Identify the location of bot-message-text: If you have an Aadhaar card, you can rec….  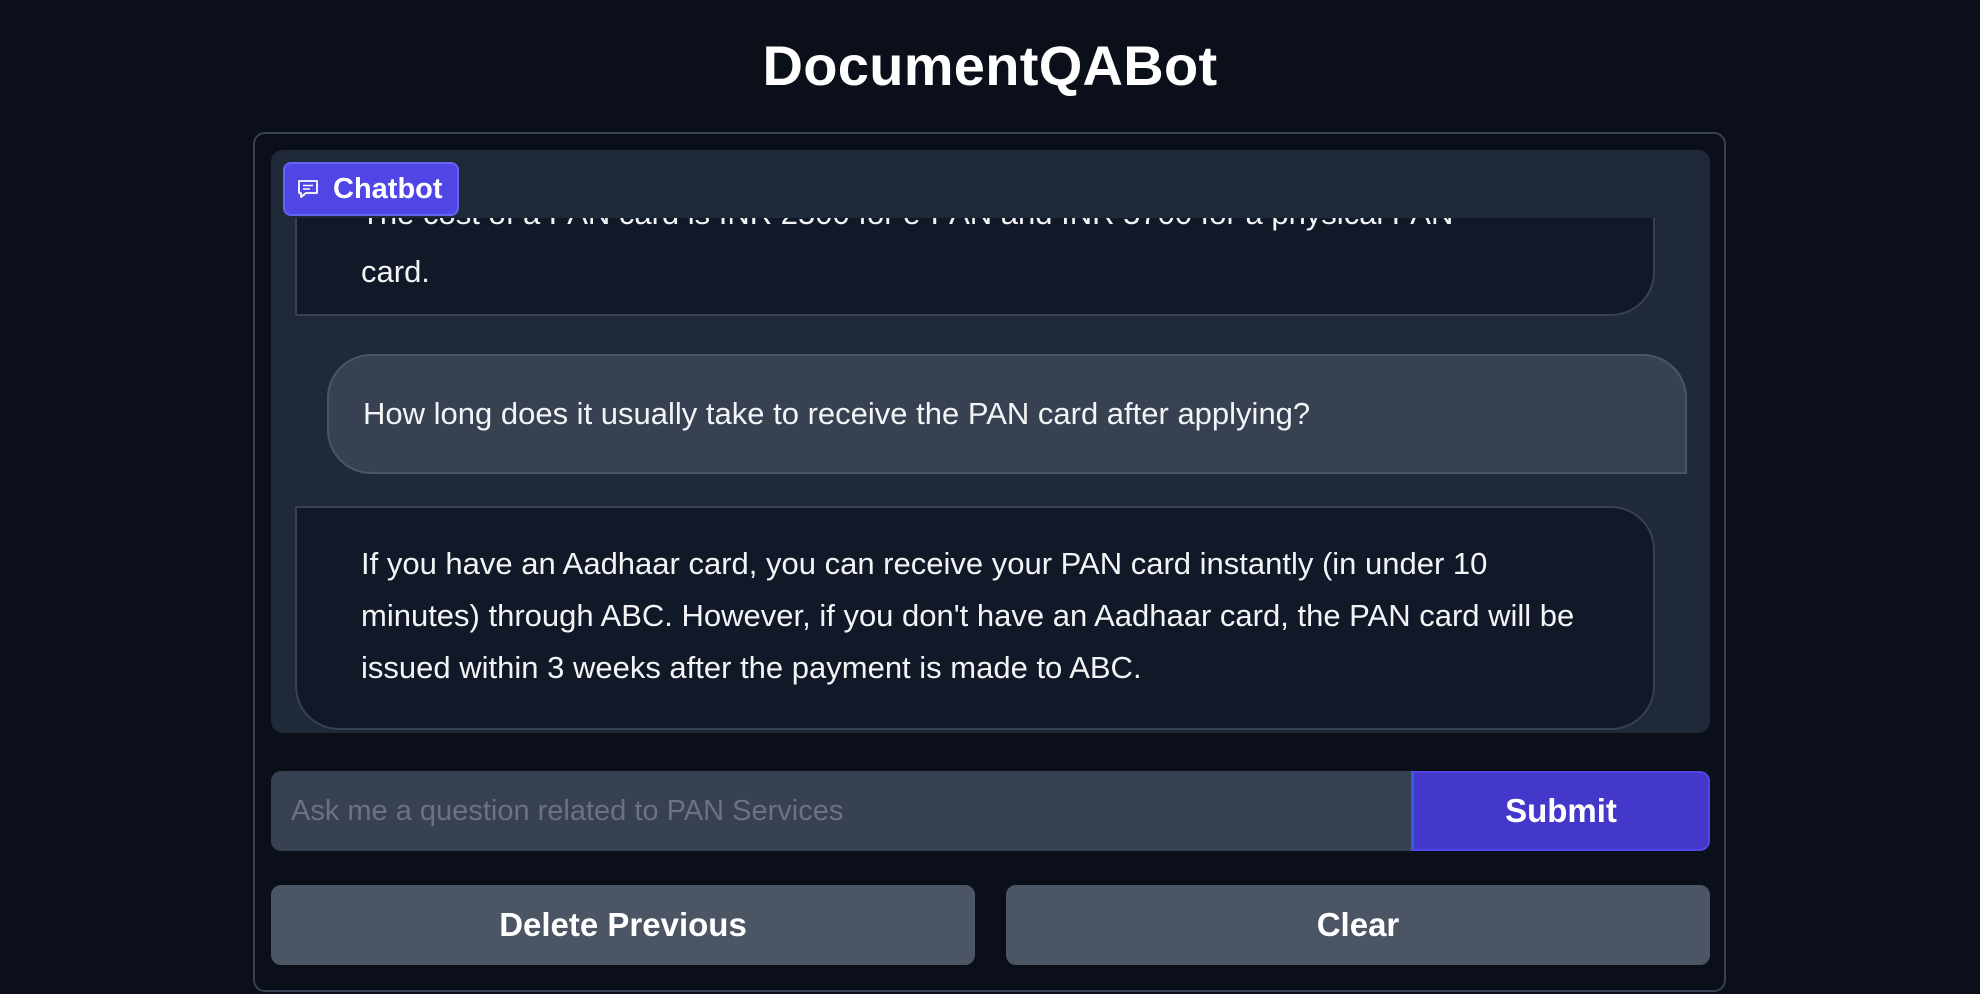
(968, 615).